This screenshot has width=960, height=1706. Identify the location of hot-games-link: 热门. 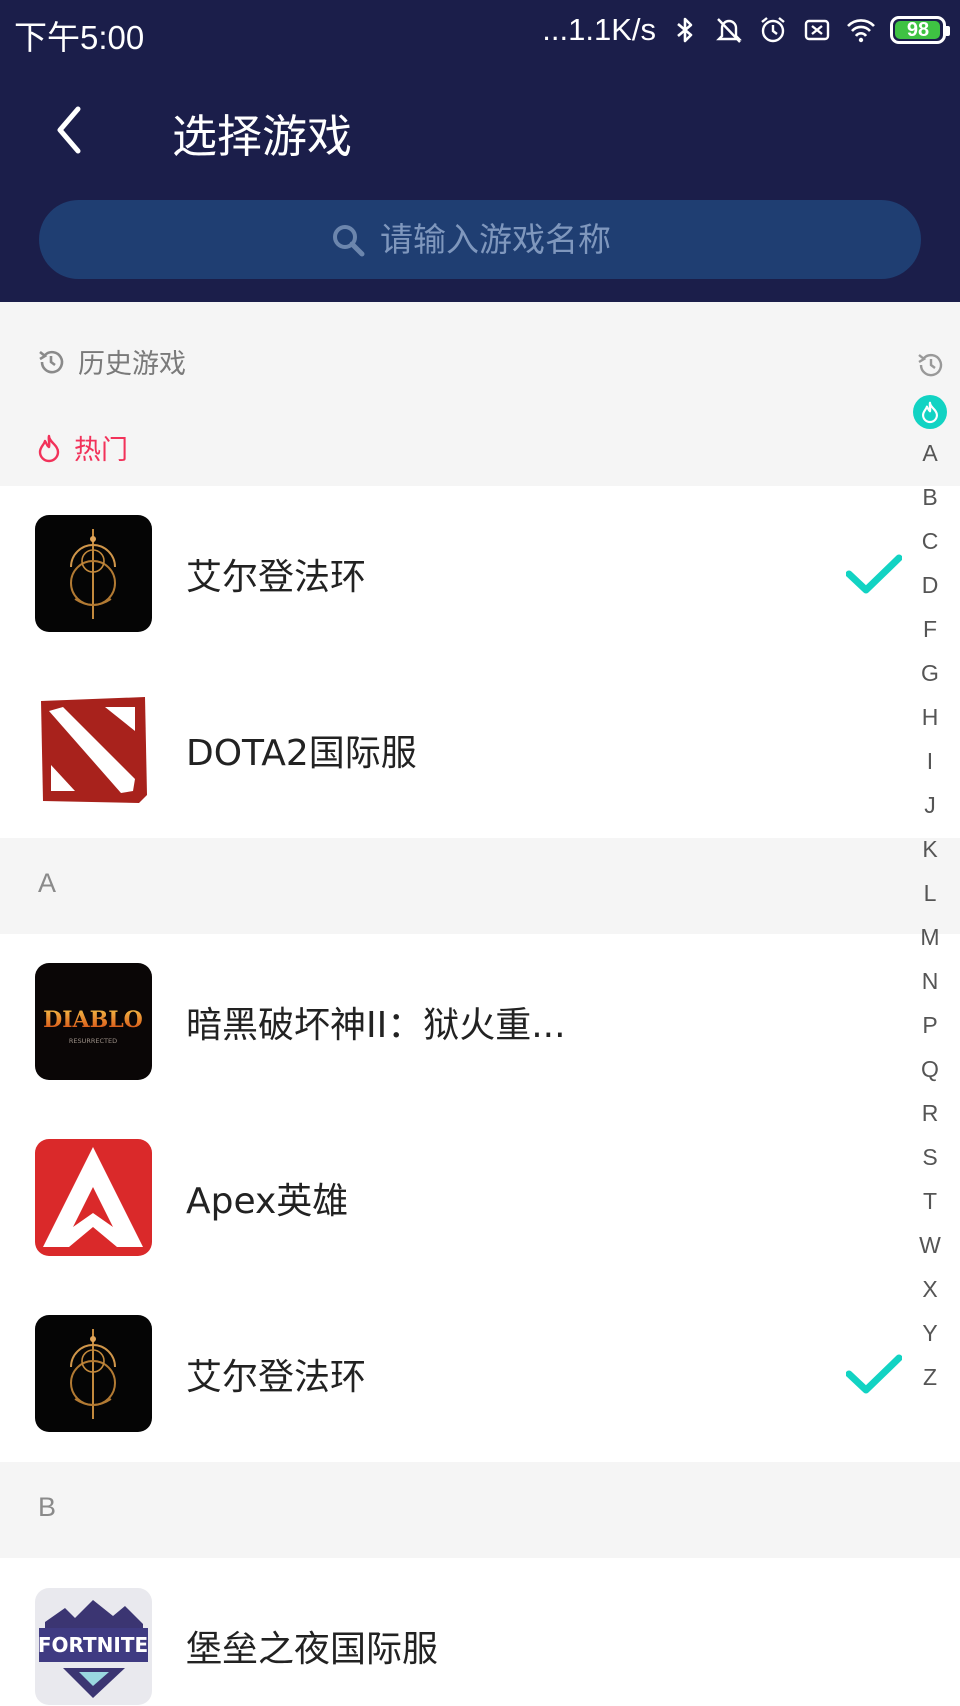
(82, 447).